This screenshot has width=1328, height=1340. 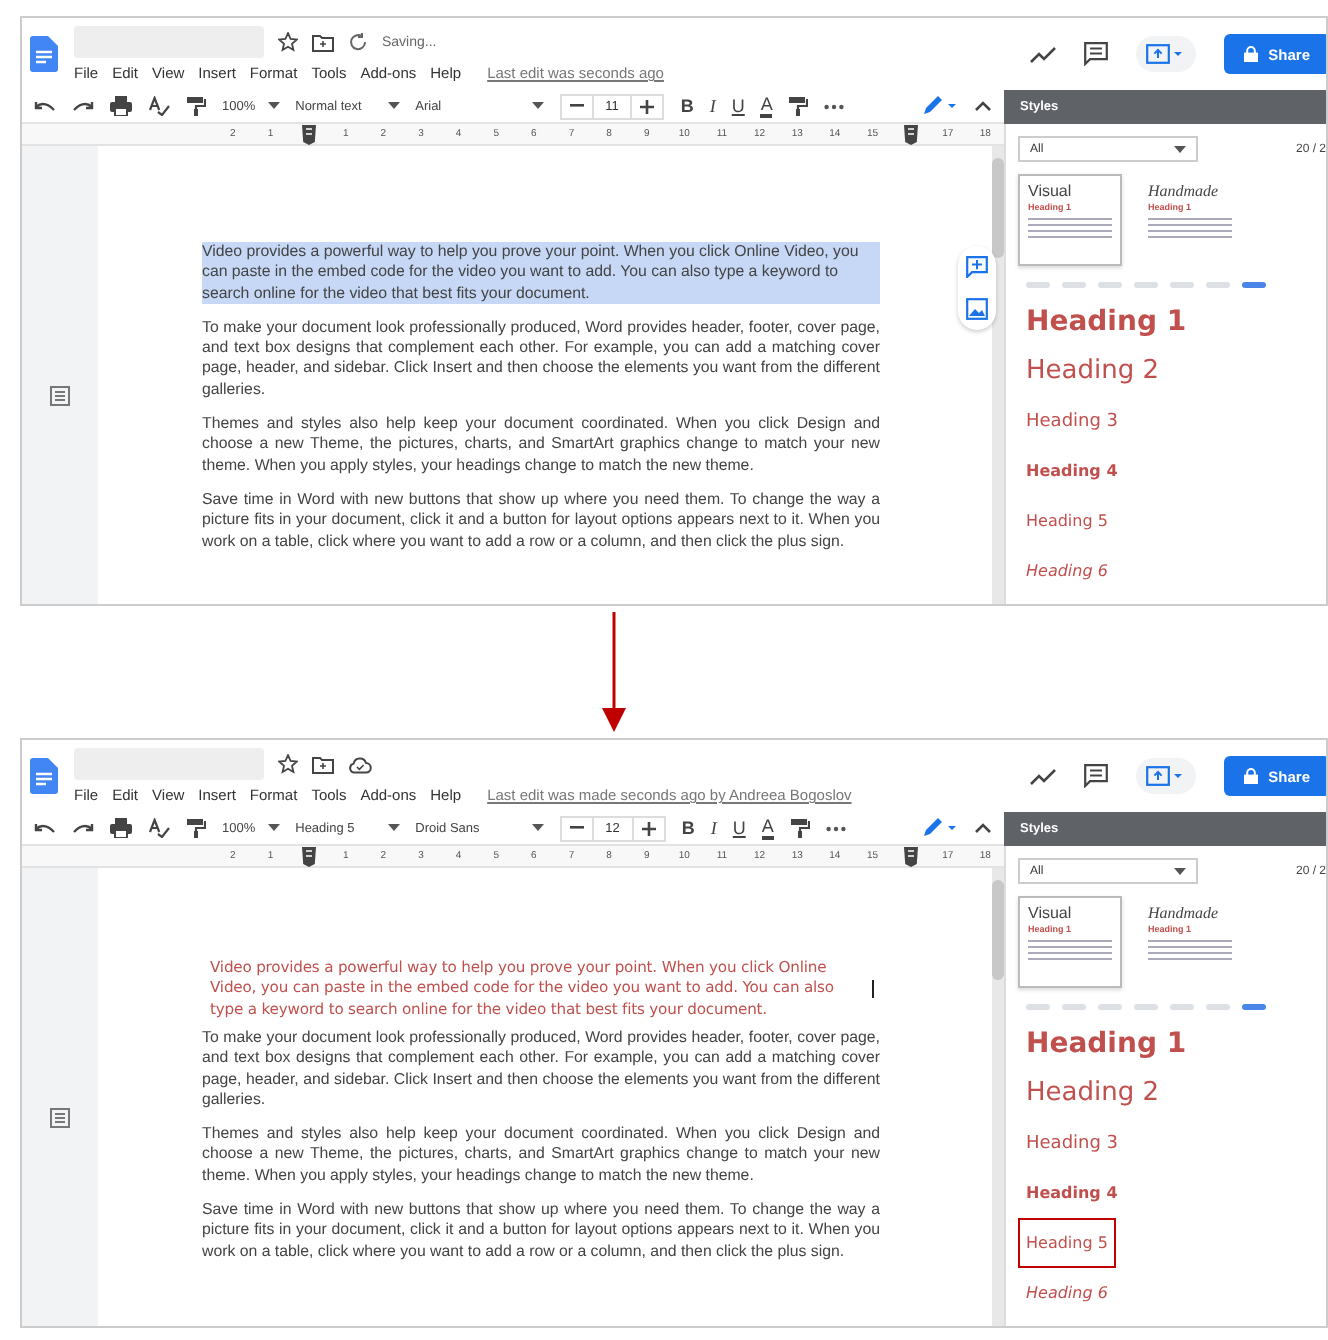 I want to click on cloud-saved-icon, so click(x=360, y=764).